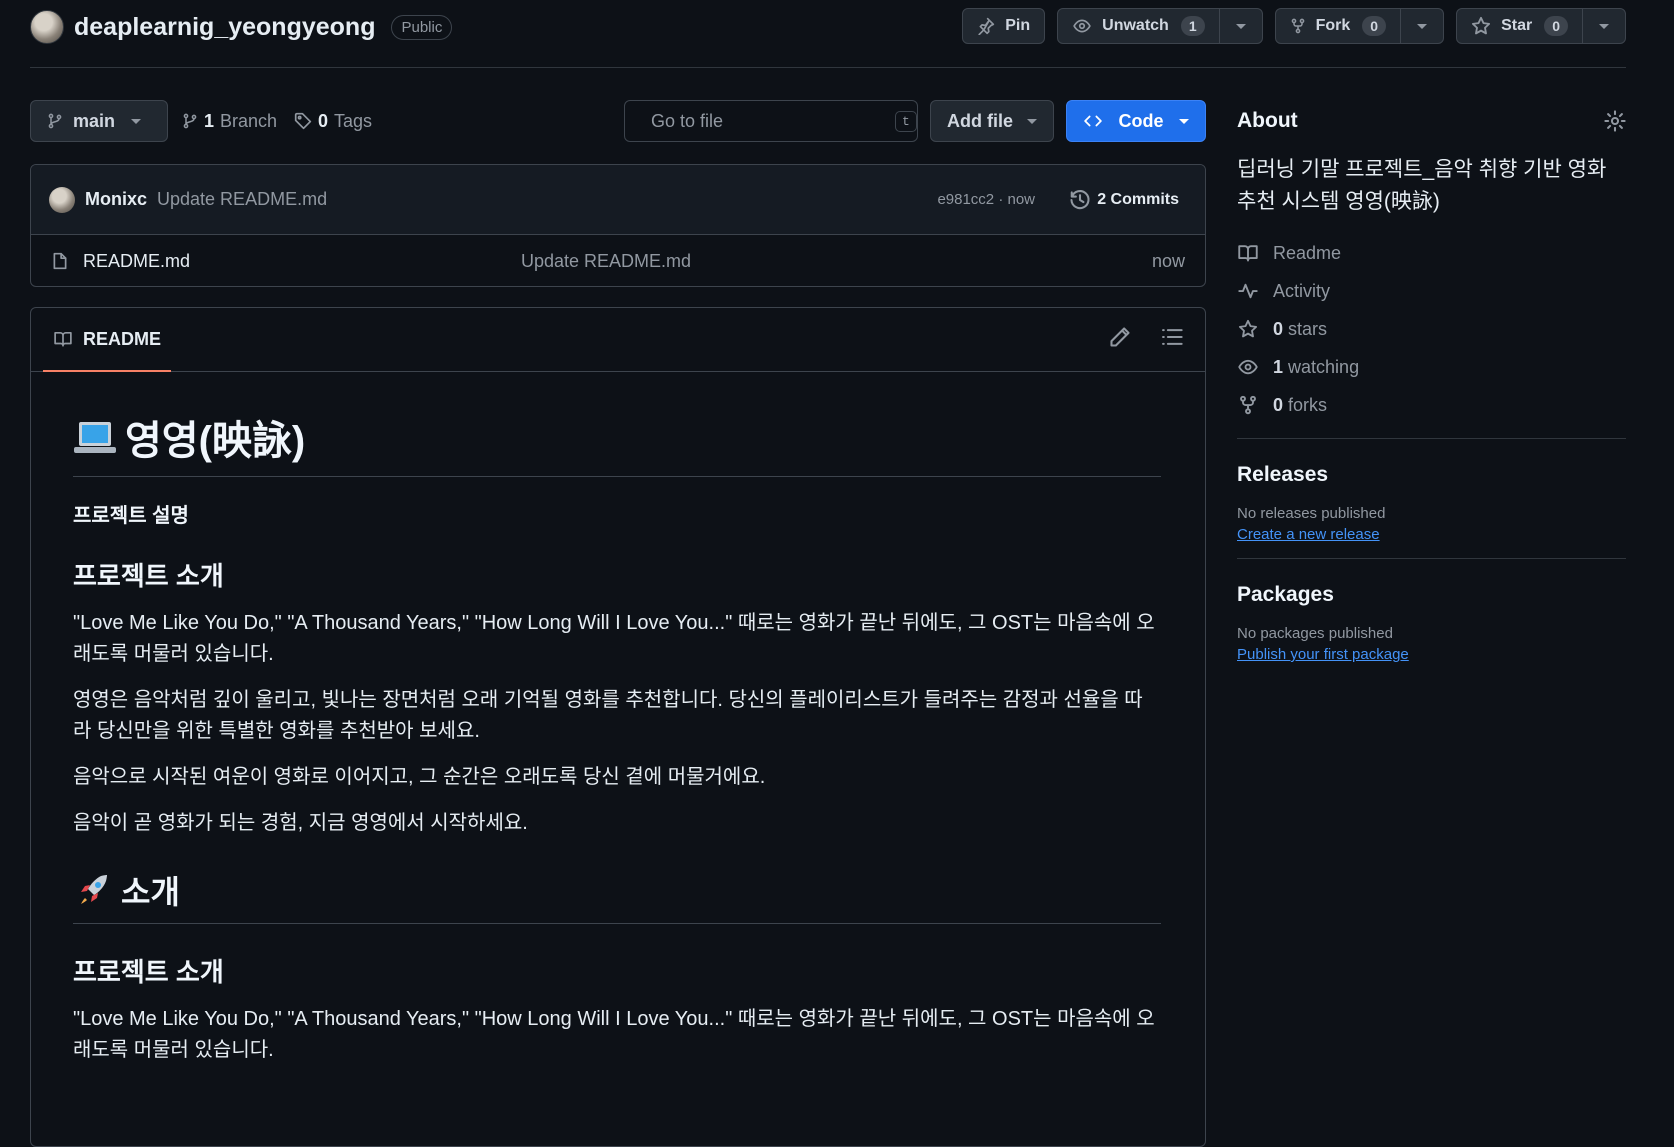  What do you see at coordinates (333, 121) in the screenshot?
I see `tags-link: 0 Tags` at bounding box center [333, 121].